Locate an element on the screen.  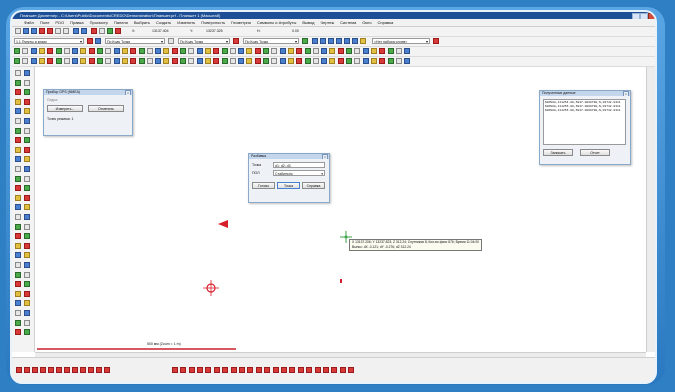
stakeout-ready-button: Готово is located at coordinates (263, 185).